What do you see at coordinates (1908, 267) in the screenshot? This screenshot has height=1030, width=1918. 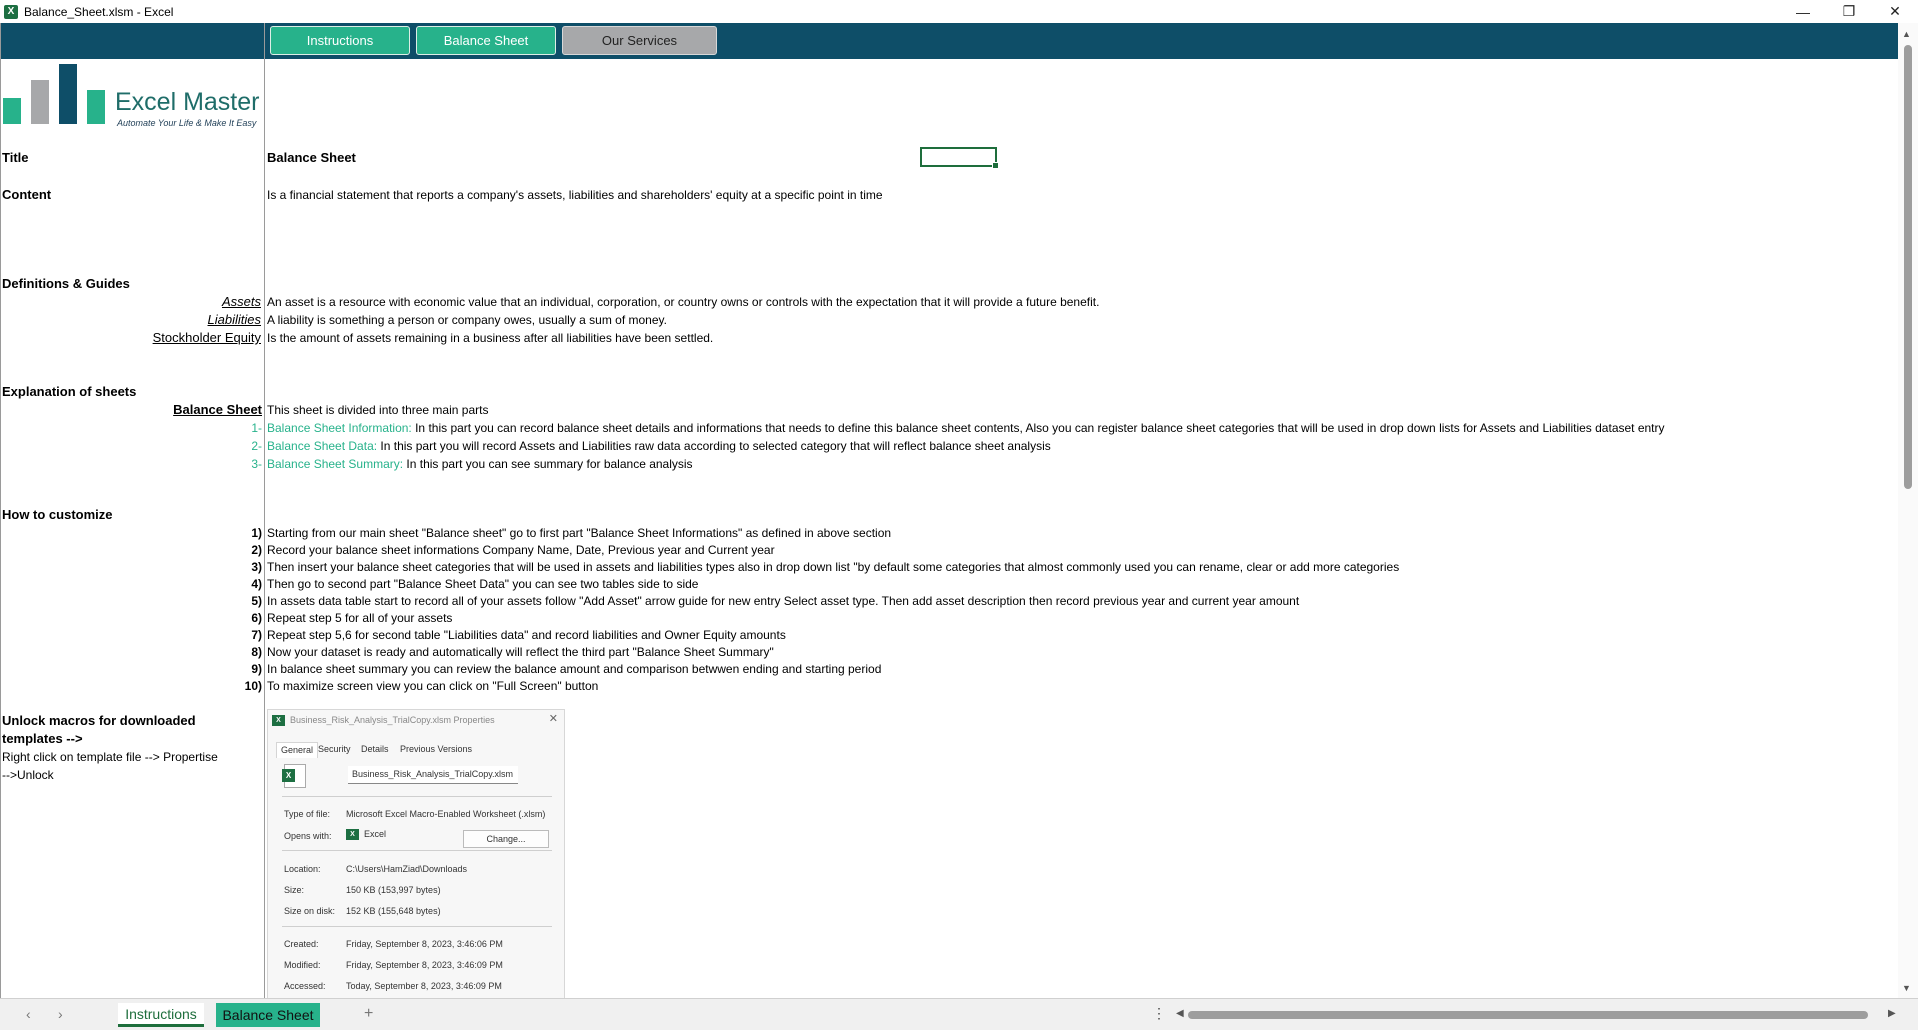 I see `vertical-scroll-thumb` at bounding box center [1908, 267].